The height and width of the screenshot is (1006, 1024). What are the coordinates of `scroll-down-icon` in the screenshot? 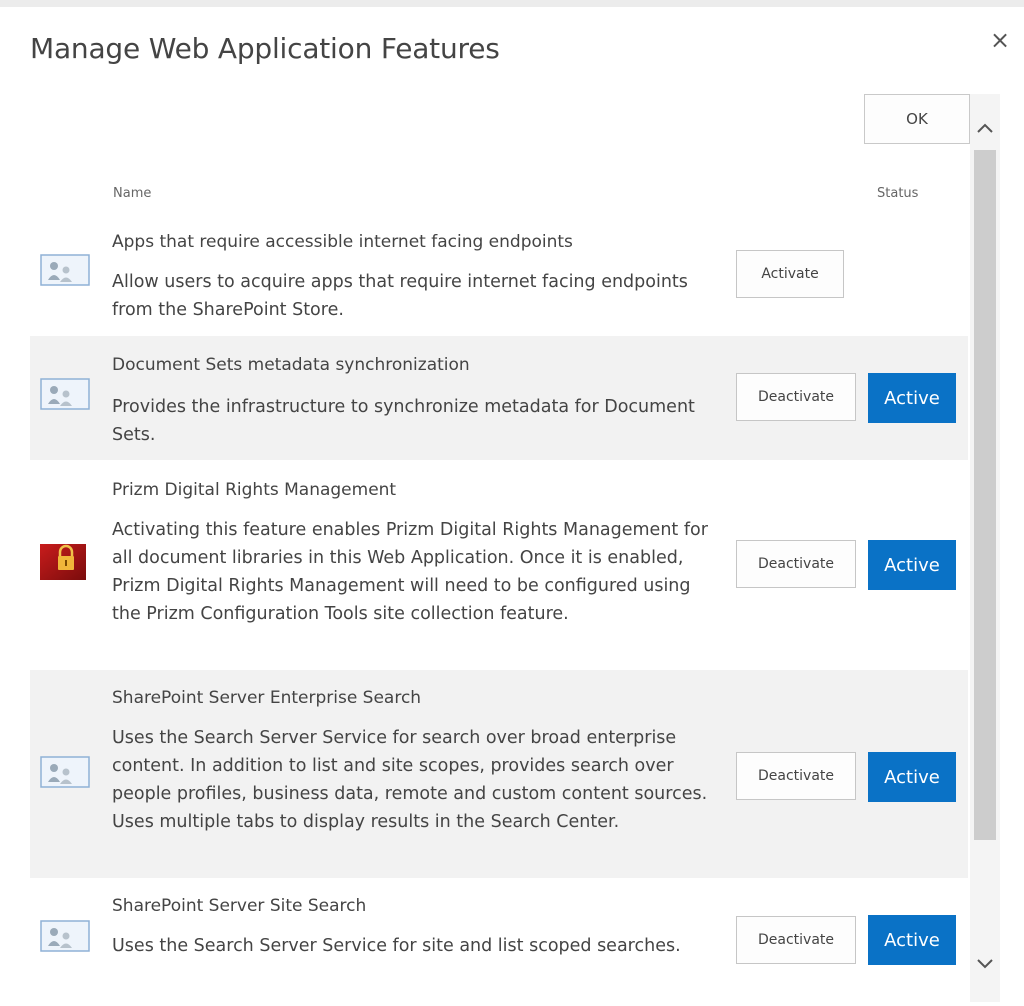 It's located at (985, 965).